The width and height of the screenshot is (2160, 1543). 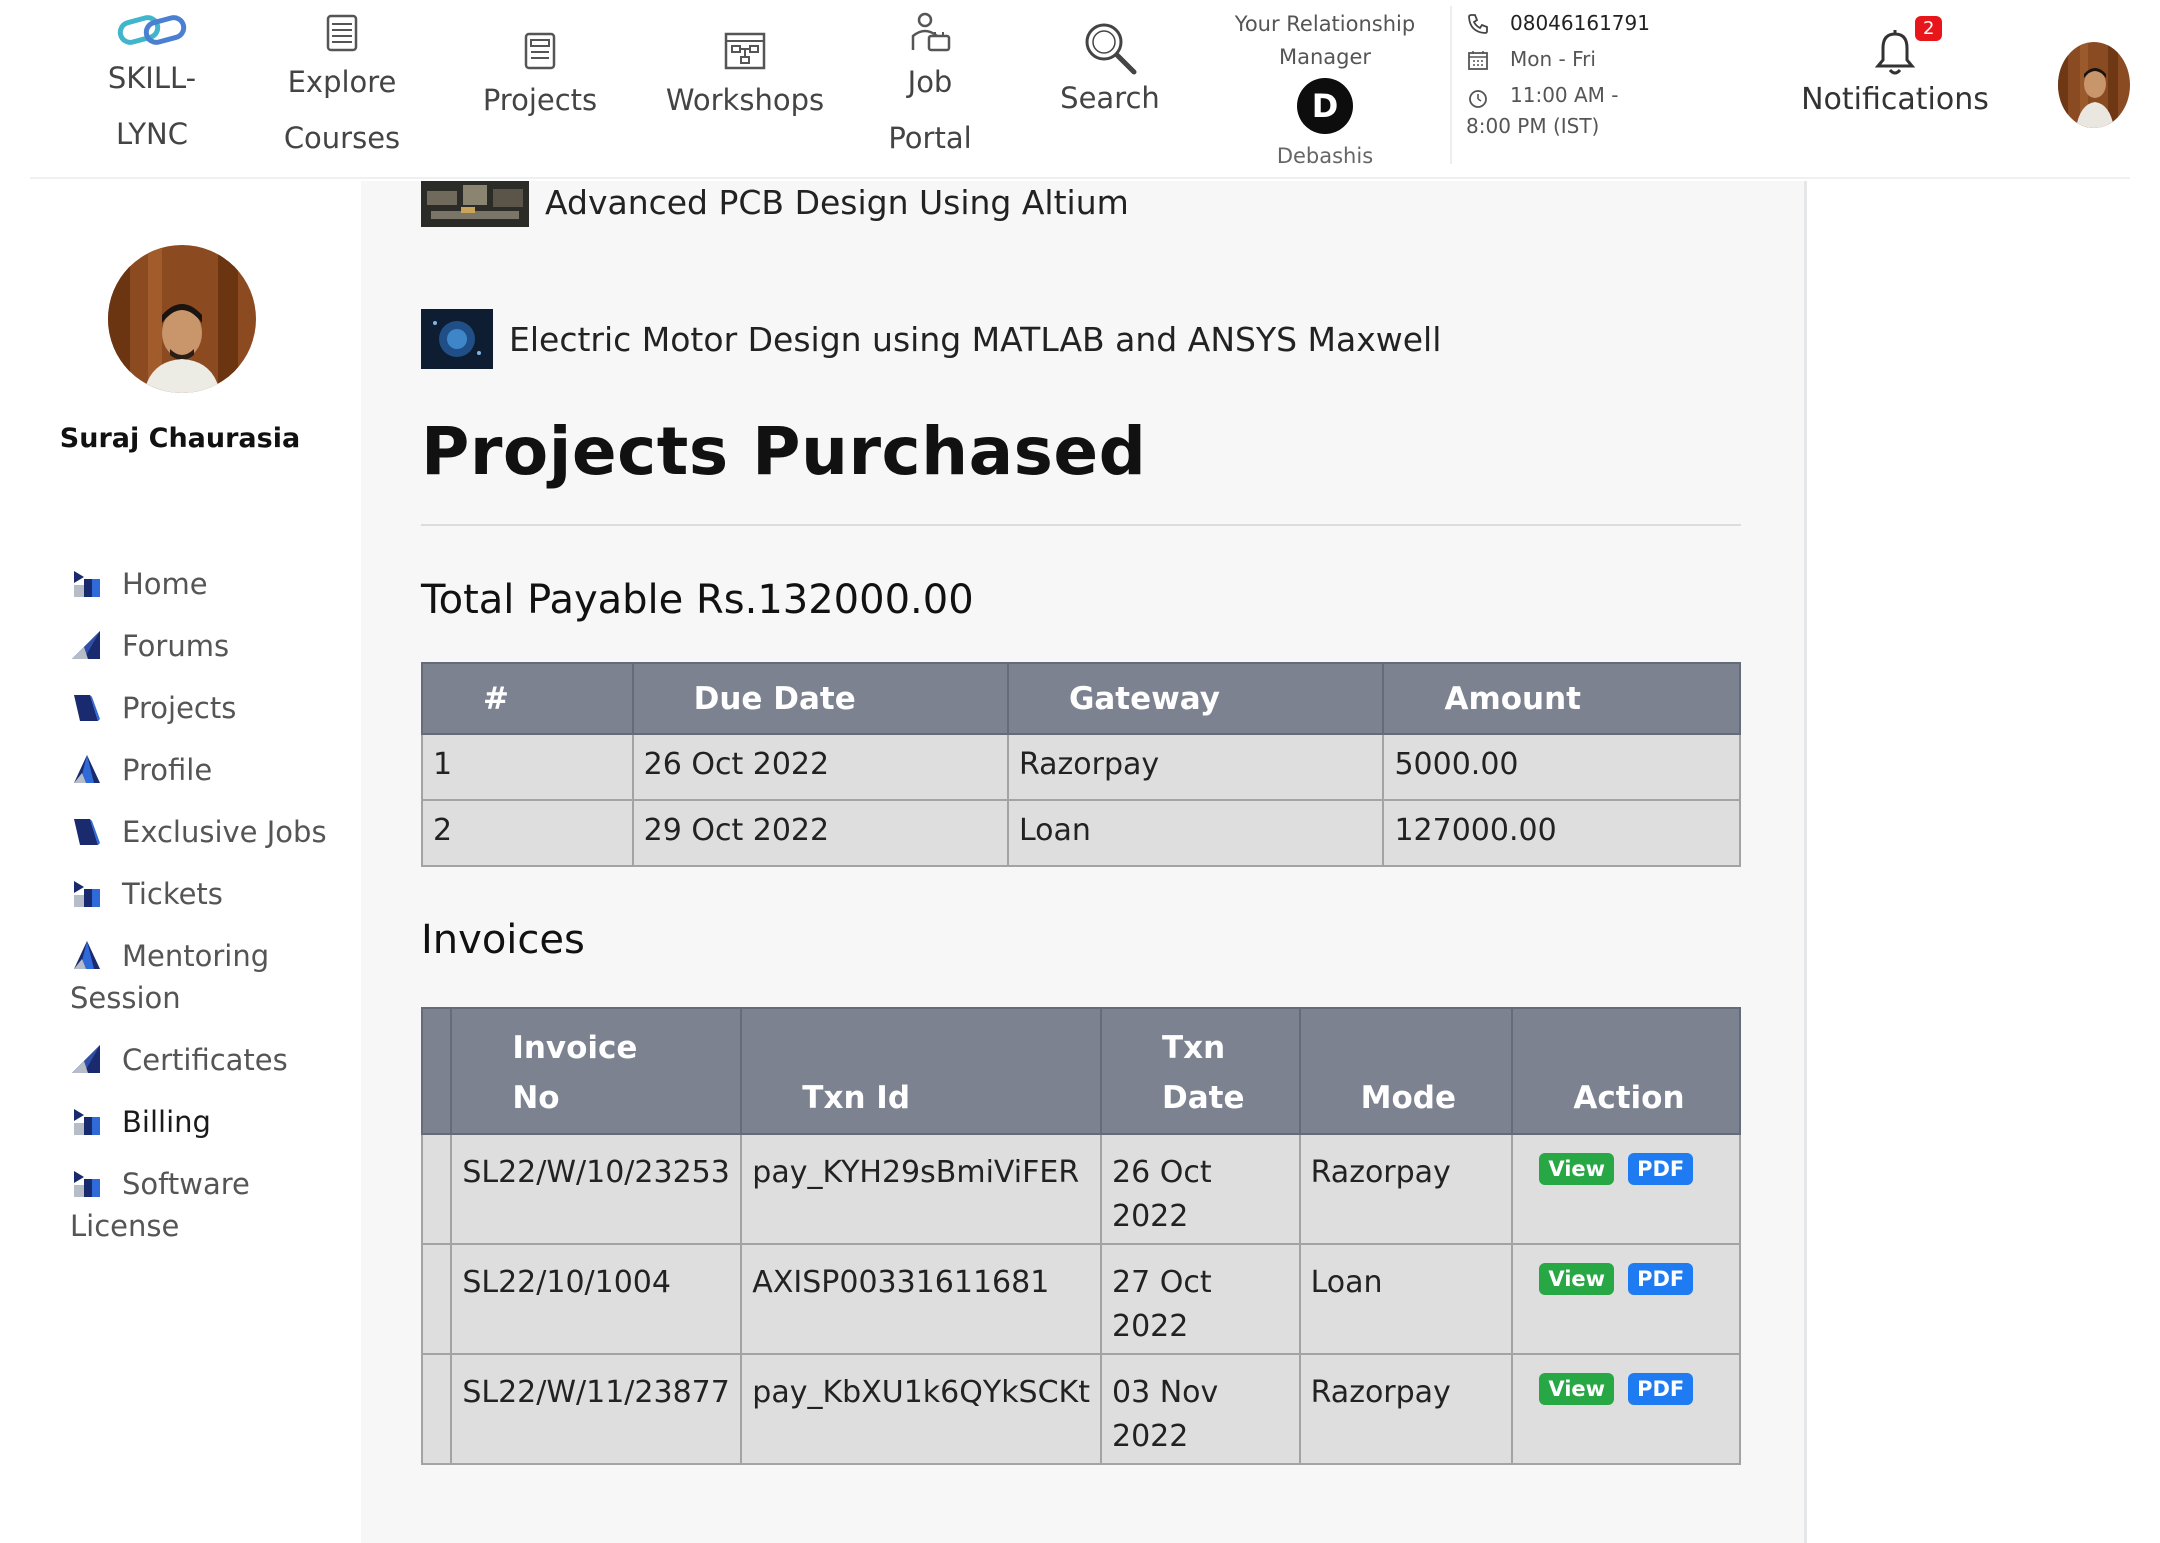 I want to click on course-item: Advanced PCB Design Using Altium, so click(x=775, y=204).